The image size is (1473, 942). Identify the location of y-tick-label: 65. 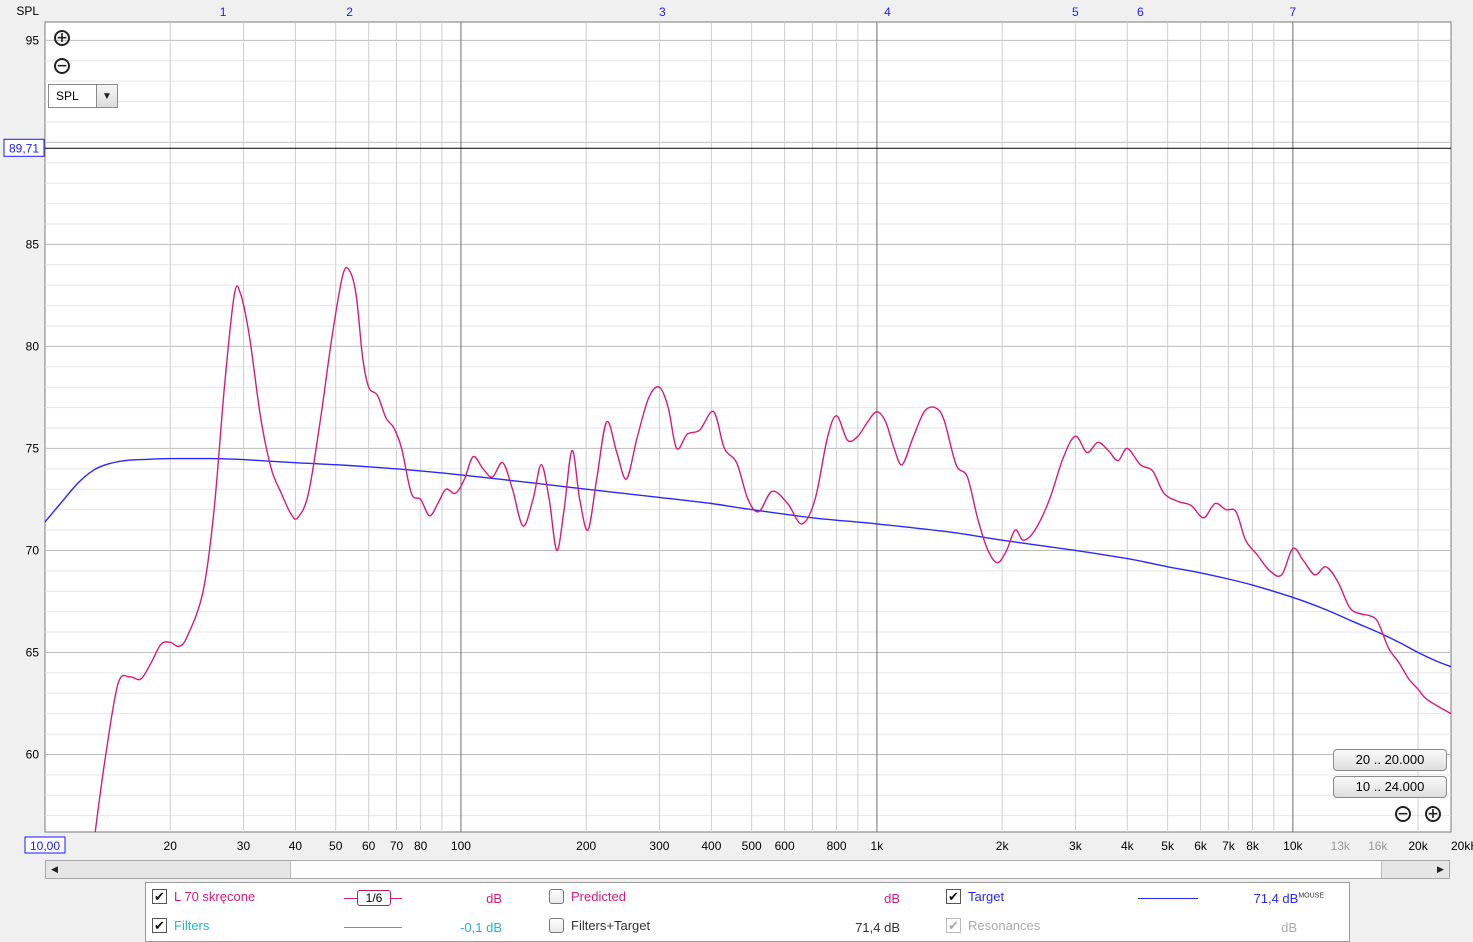
(33, 652).